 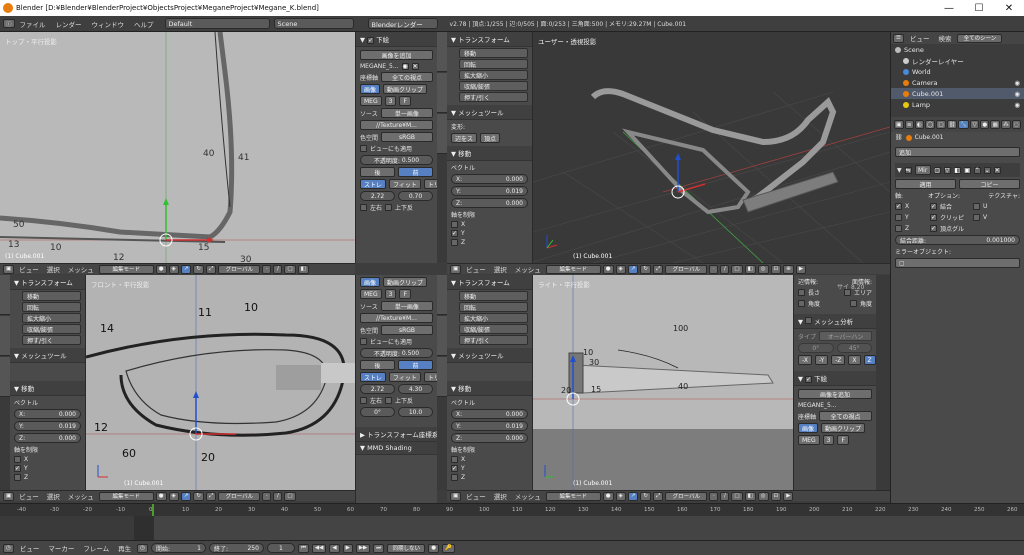 What do you see at coordinates (898, 206) in the screenshot?
I see `axis-x-checkbox: ✓` at bounding box center [898, 206].